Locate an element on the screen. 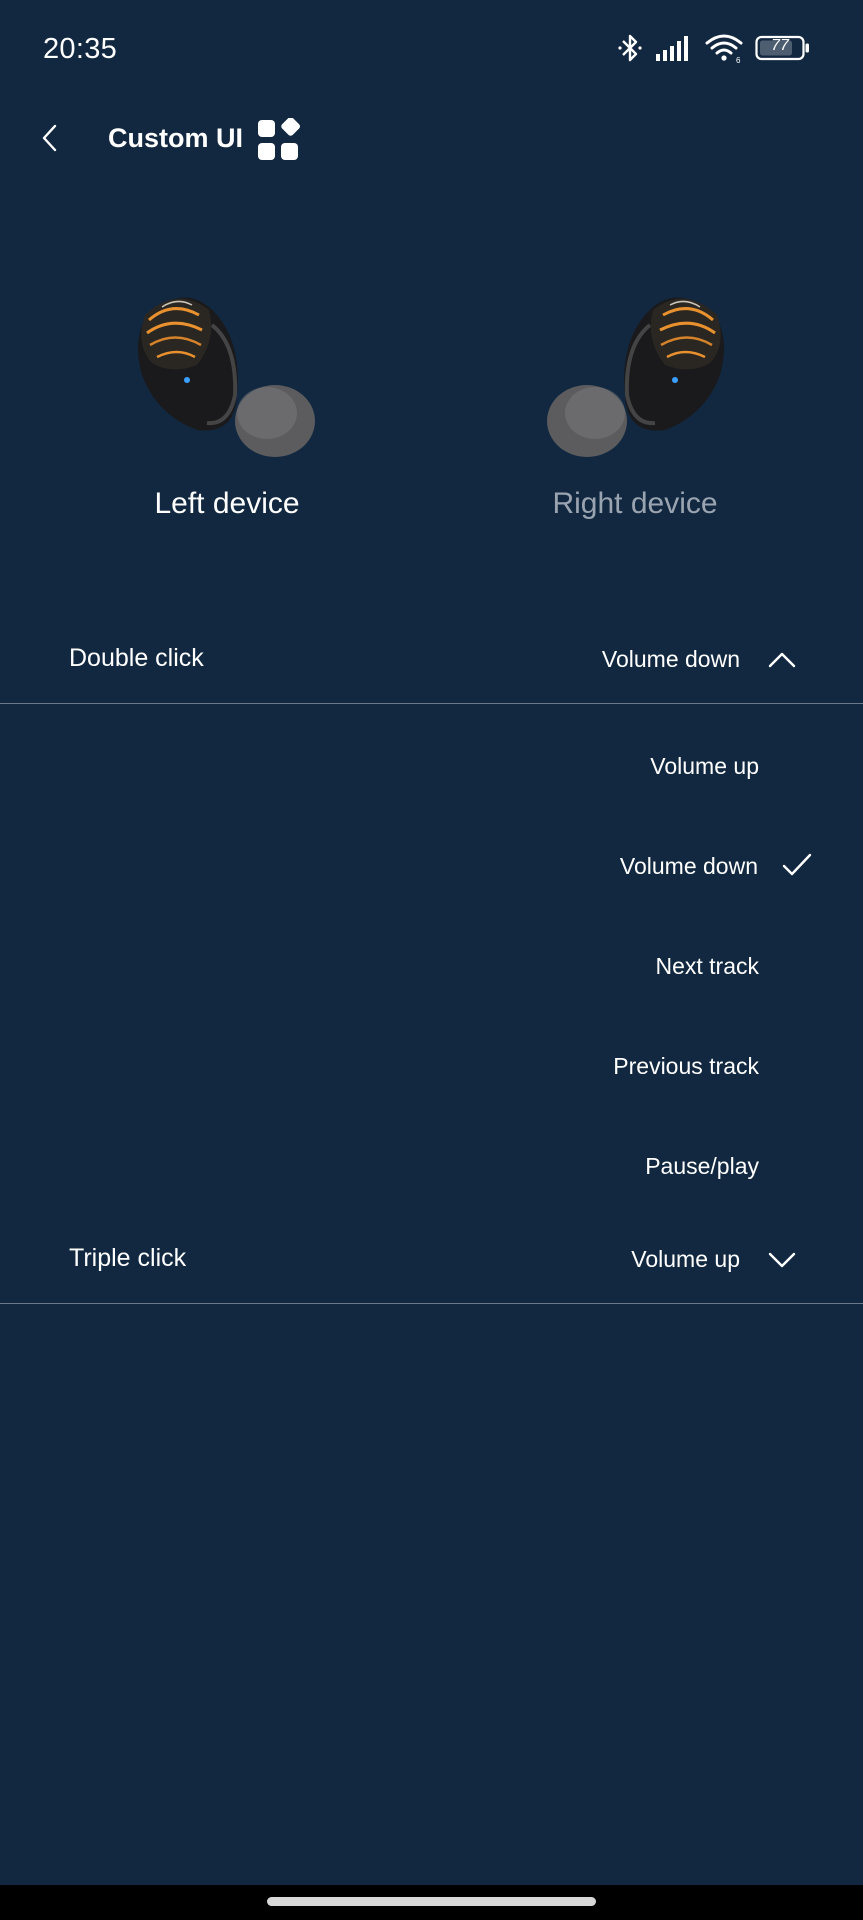 Image resolution: width=863 pixels, height=1920 pixels. left-device-tab: Left device is located at coordinates (227, 403).